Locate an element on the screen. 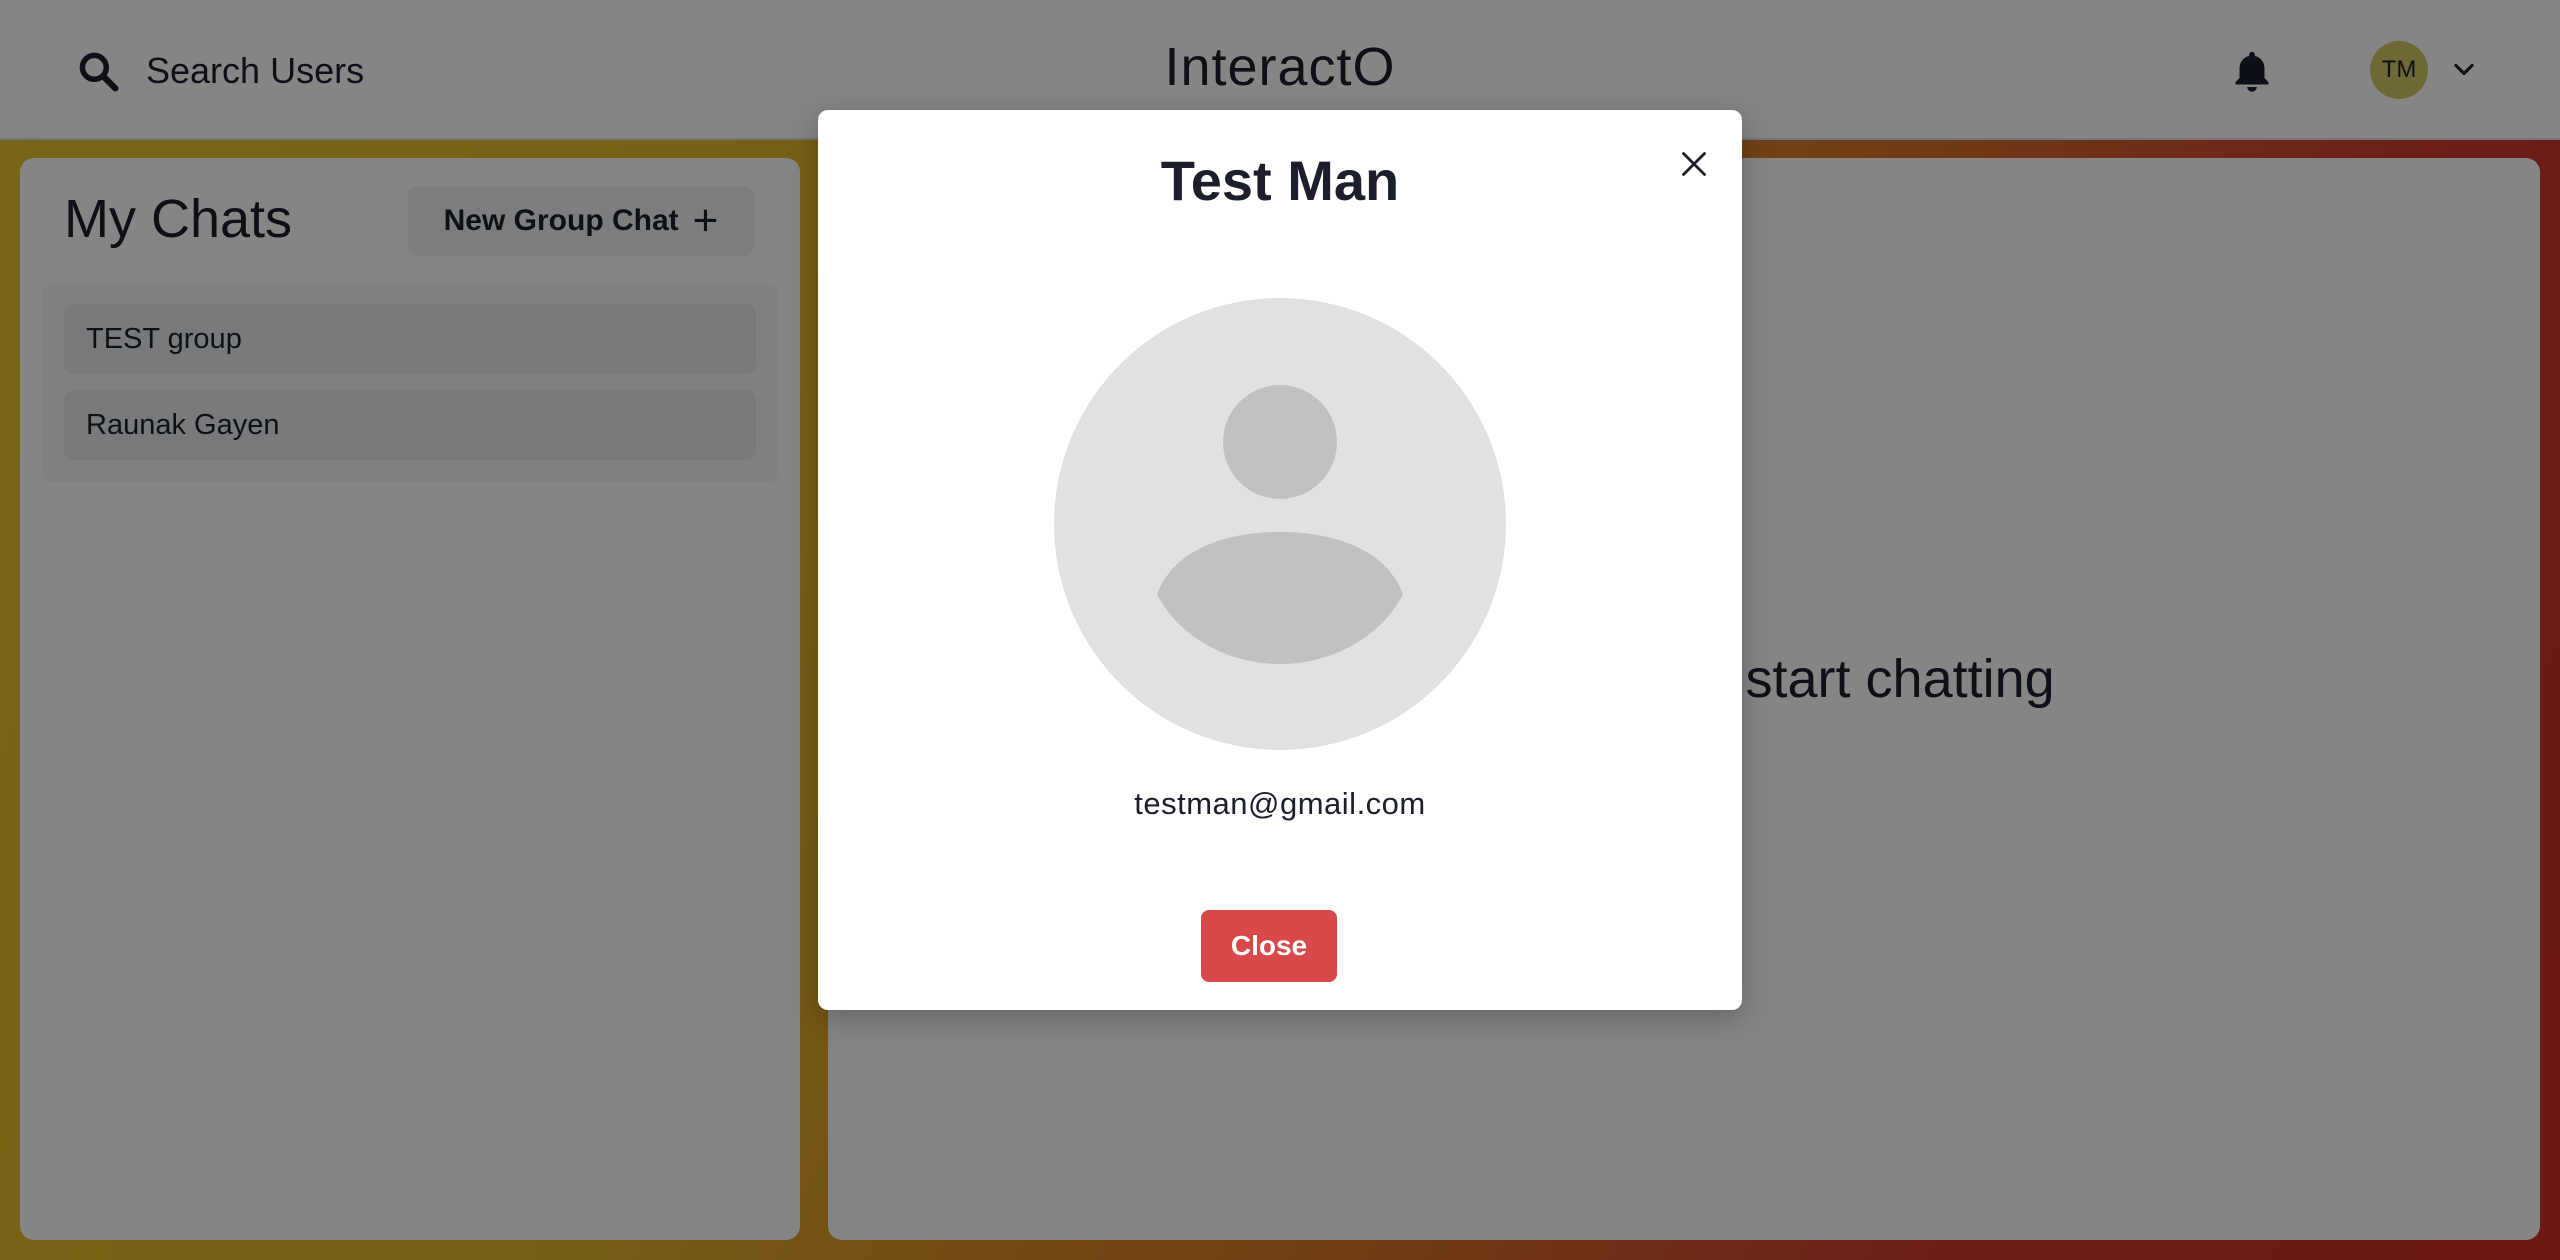 This screenshot has width=2560, height=1260. modal-close-x-button is located at coordinates (1694, 164).